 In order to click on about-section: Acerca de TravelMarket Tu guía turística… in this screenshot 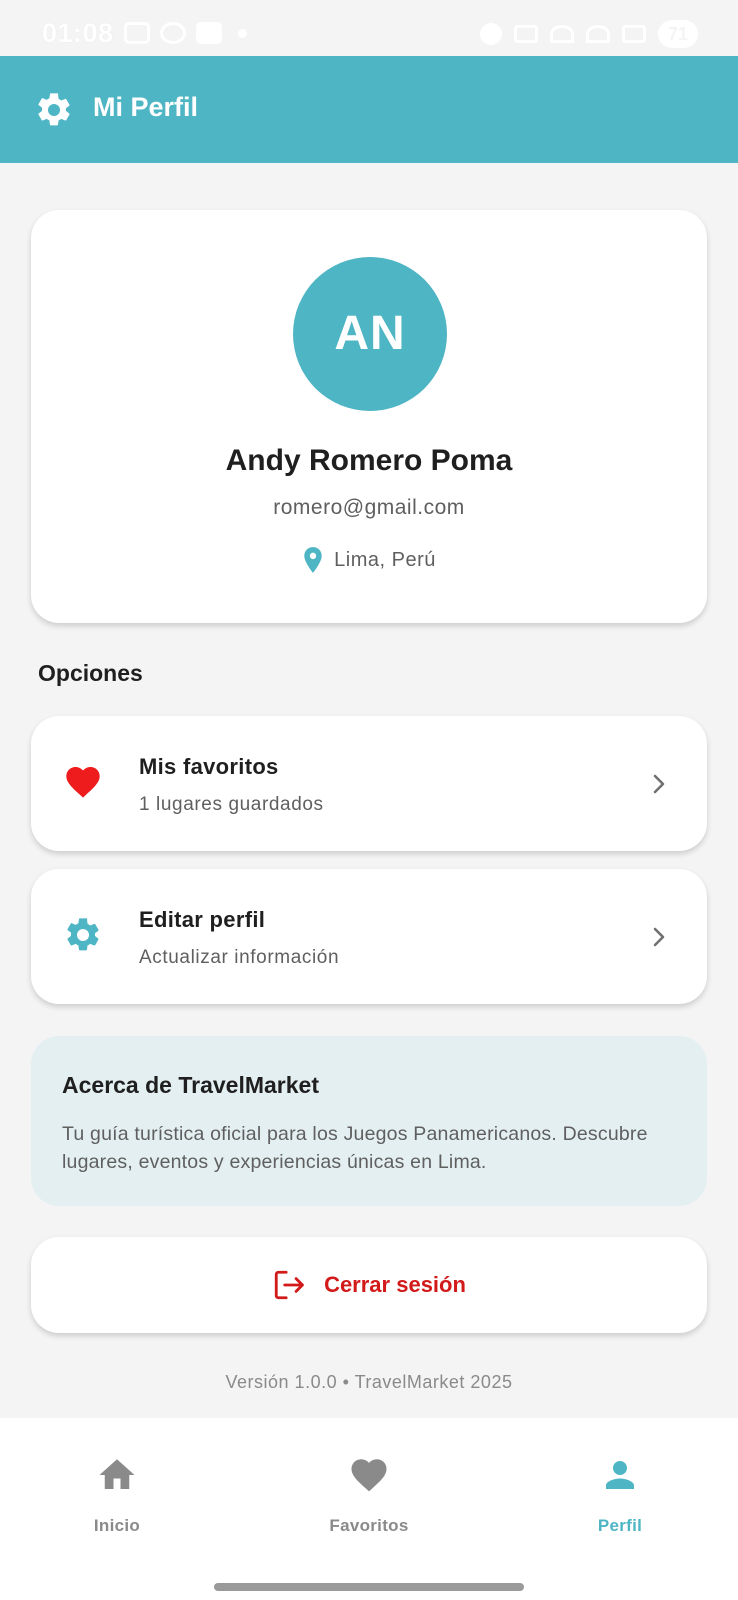, I will do `click(369, 1121)`.